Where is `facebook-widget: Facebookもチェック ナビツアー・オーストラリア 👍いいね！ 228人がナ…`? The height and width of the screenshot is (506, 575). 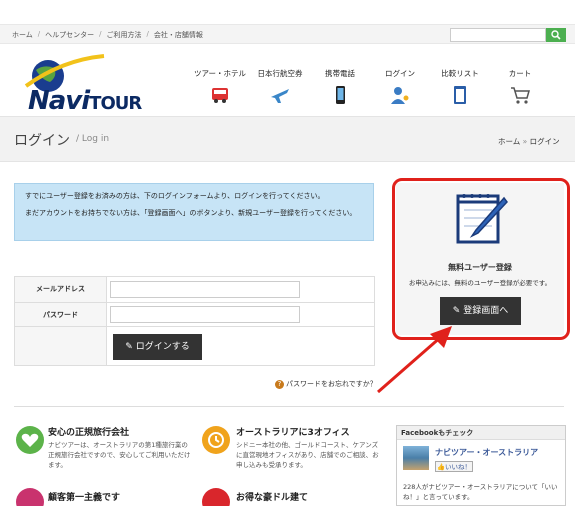 facebook-widget: Facebookもチェック ナビツアー・オーストラリア 👍いいね！ 228人がナ… is located at coordinates (481, 465).